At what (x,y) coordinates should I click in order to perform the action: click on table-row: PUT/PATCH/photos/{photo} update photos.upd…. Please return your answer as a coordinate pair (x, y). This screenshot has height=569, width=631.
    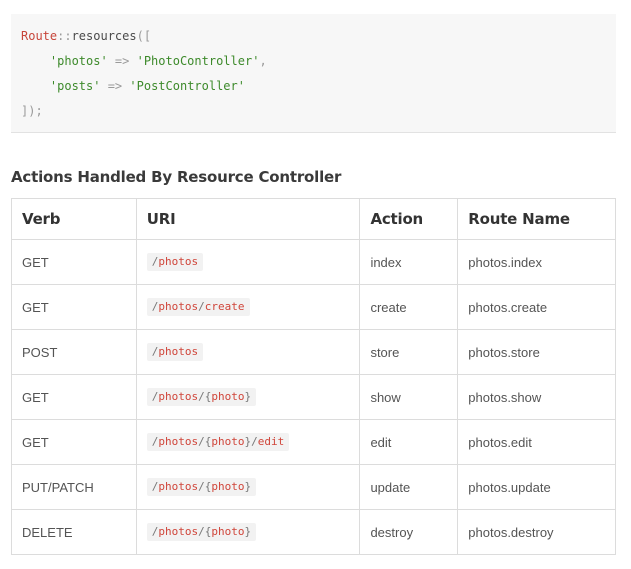
    Looking at the image, I should click on (313, 487).